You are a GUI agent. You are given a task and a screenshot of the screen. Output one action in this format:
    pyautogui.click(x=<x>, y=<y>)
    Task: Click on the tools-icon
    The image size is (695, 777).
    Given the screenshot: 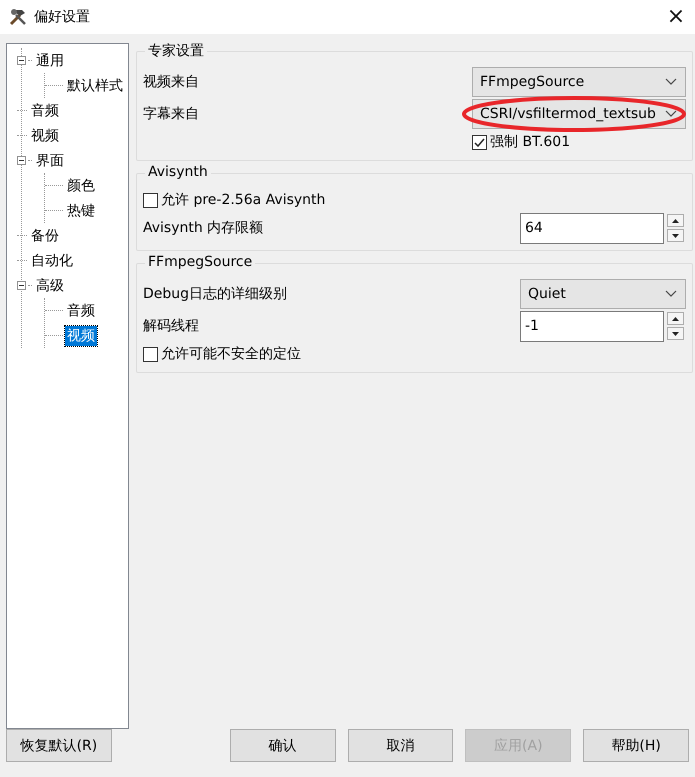 What is the action you would take?
    pyautogui.click(x=18, y=17)
    